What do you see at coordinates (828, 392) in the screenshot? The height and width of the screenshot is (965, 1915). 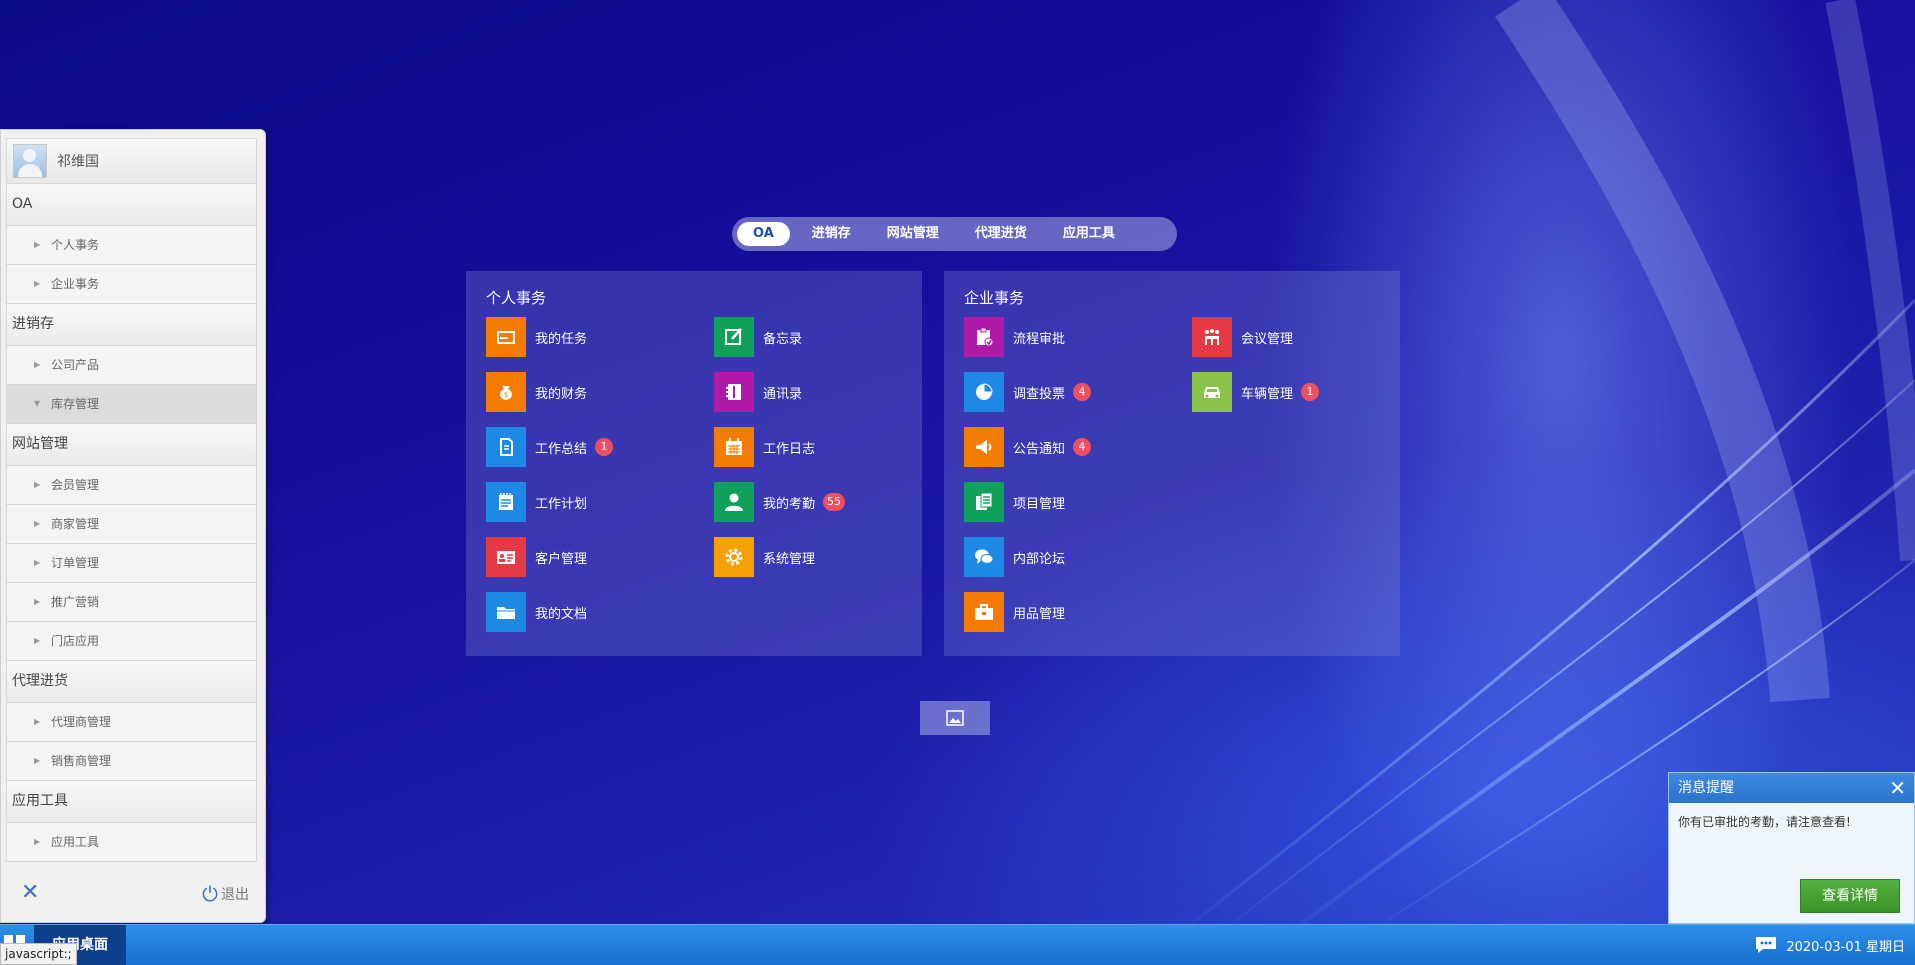 I see `app-launcher-address-book: 通讯录` at bounding box center [828, 392].